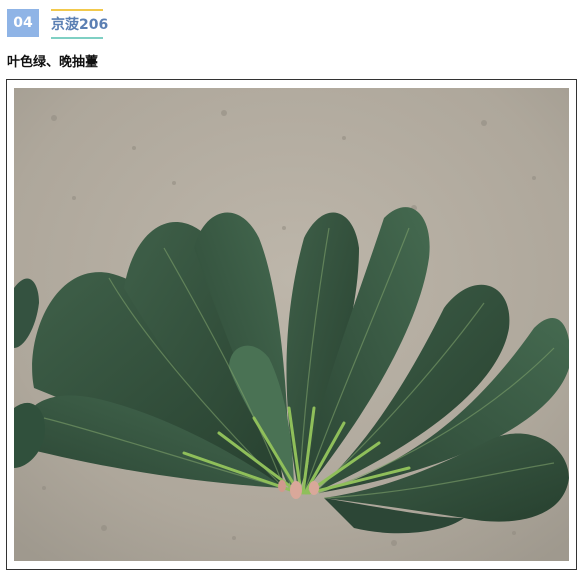 The height and width of the screenshot is (579, 585). What do you see at coordinates (77, 38) in the screenshot?
I see `title-underline` at bounding box center [77, 38].